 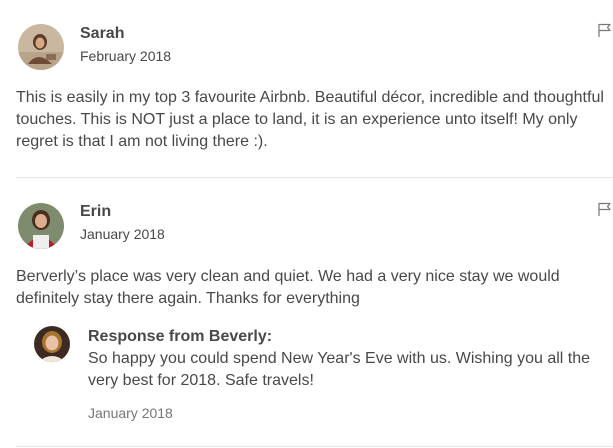 I want to click on host-avatar, so click(x=52, y=344).